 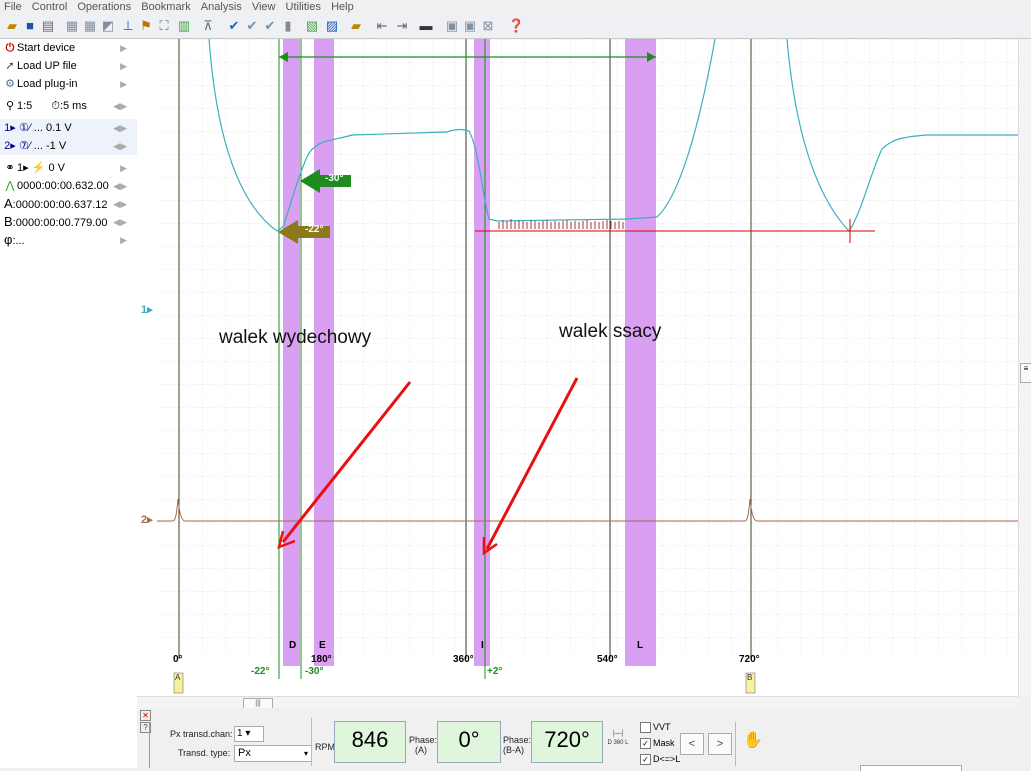 What do you see at coordinates (402, 26) in the screenshot?
I see `step-forward-icon: ⇥` at bounding box center [402, 26].